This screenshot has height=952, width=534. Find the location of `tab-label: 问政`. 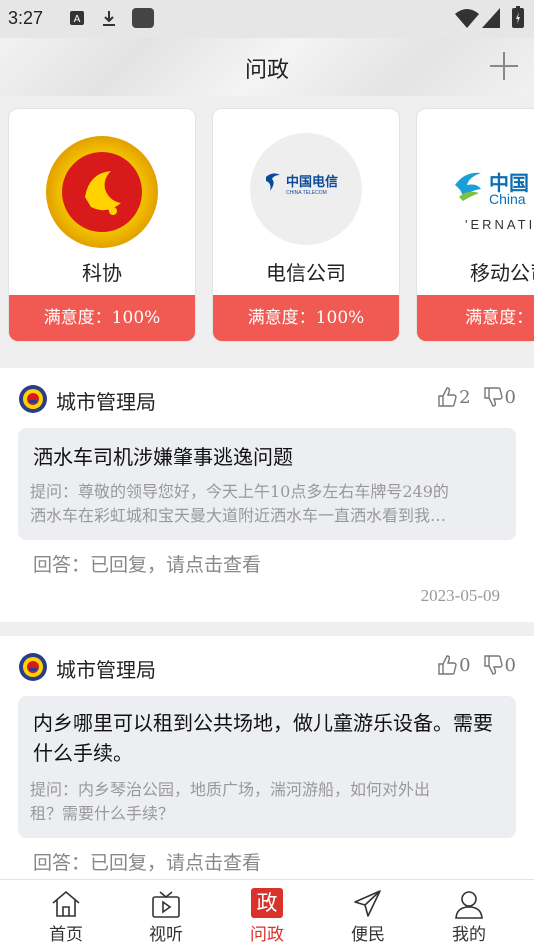

tab-label: 问政 is located at coordinates (267, 935).